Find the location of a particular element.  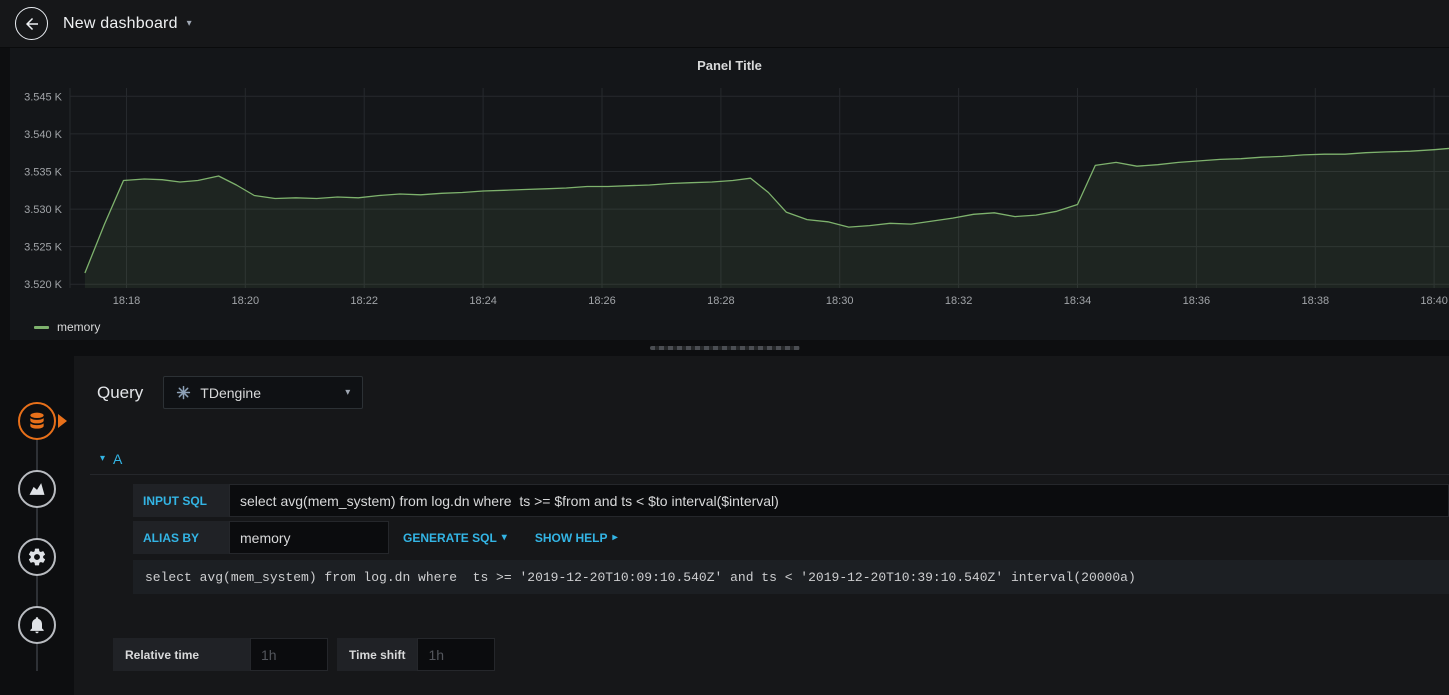

show-help-button: SHOW HELP ▸ is located at coordinates (576, 537).